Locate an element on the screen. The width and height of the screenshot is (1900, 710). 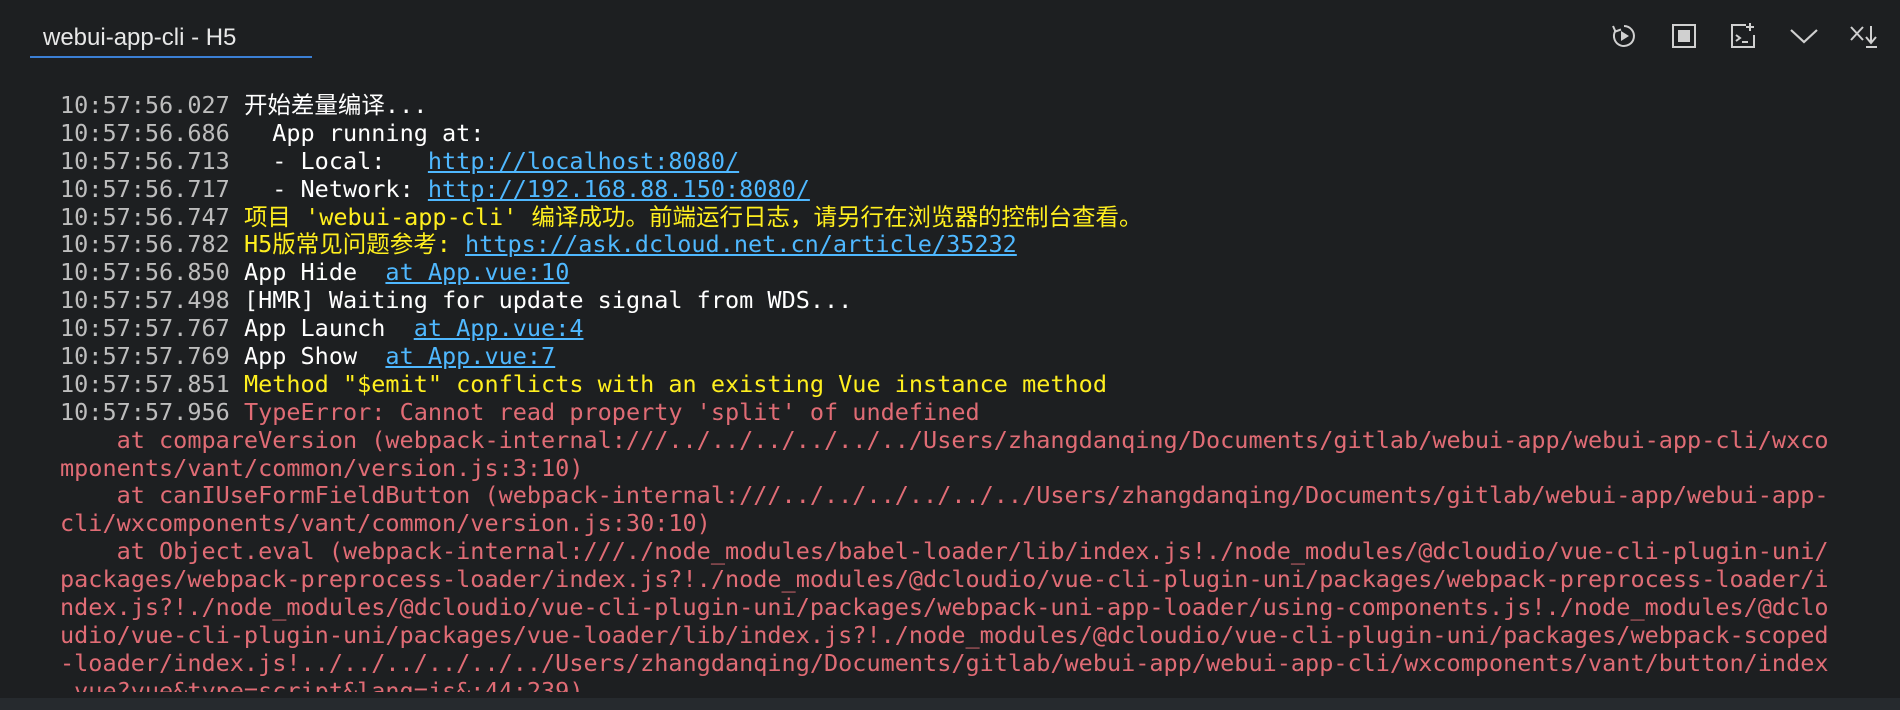
timestamp: 10:57:56.782 is located at coordinates (145, 245).